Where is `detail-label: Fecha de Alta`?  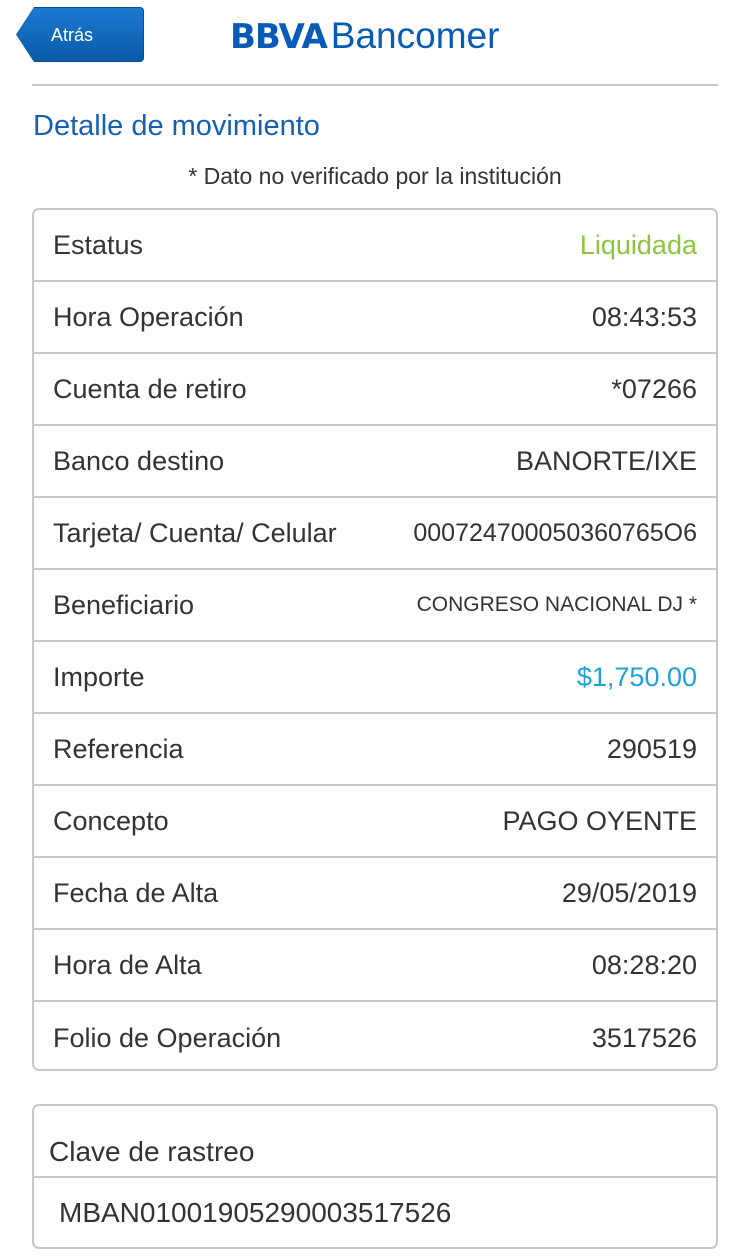 detail-label: Fecha de Alta is located at coordinates (136, 892).